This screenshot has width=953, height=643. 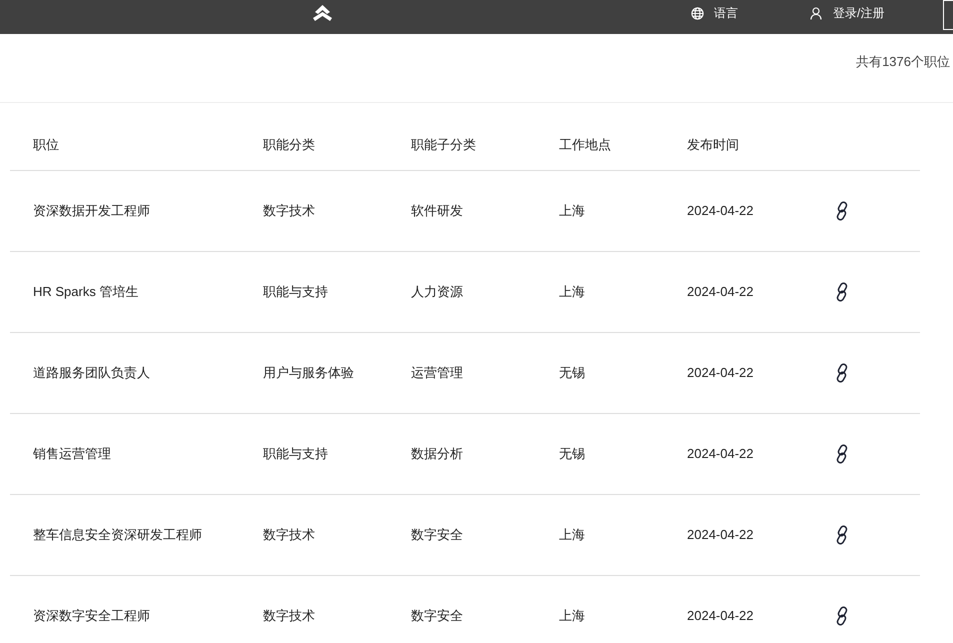 What do you see at coordinates (437, 292) in the screenshot?
I see `table-cell: 人力资源` at bounding box center [437, 292].